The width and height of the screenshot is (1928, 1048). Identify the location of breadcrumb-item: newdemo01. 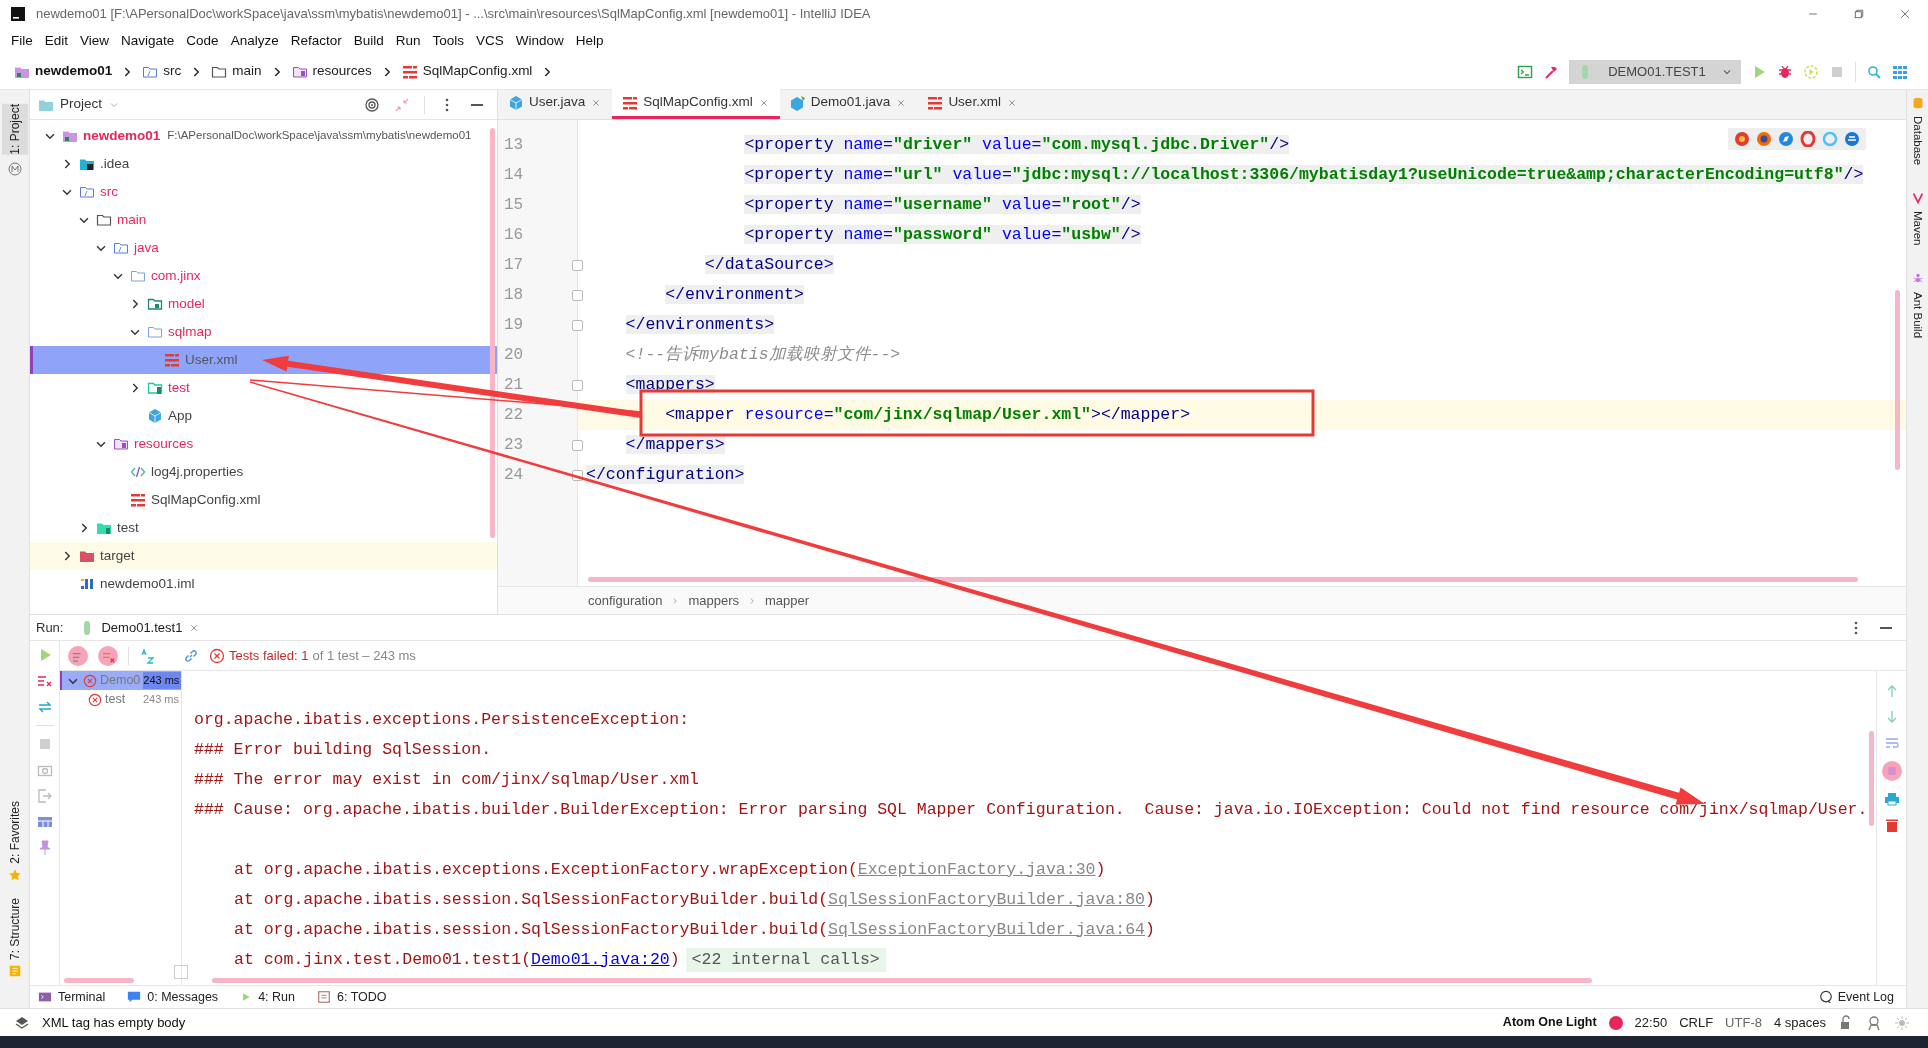
(74, 71).